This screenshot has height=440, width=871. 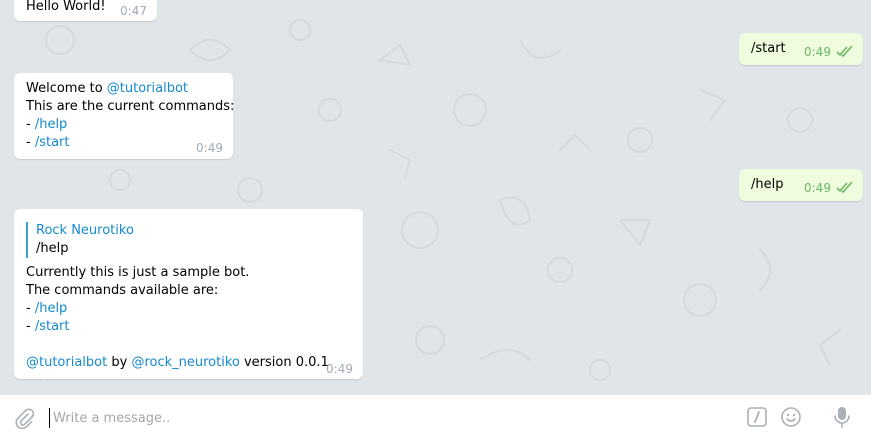 I want to click on message-text: This are the current commands:, so click(x=130, y=106).